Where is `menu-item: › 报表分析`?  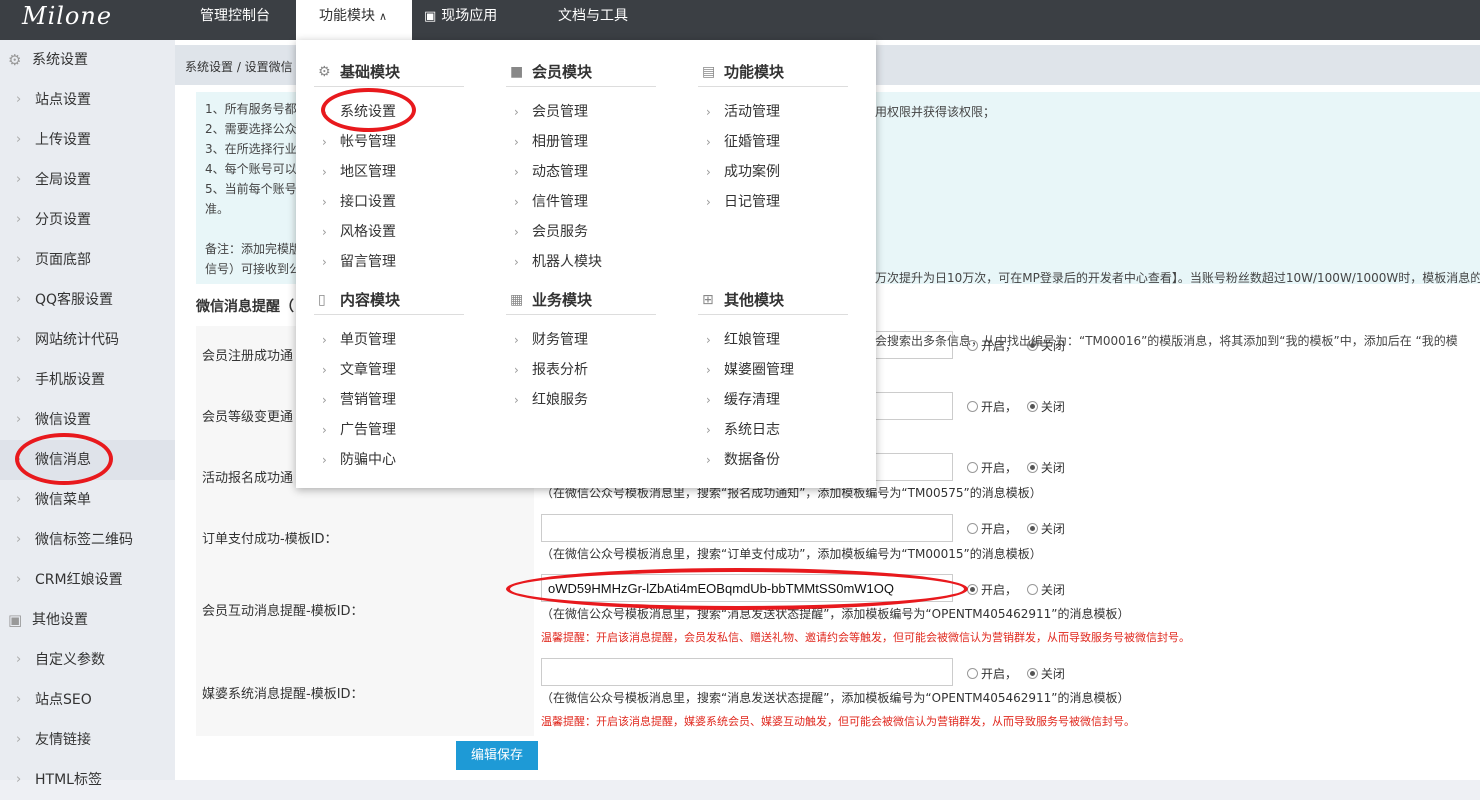 menu-item: › 报表分析 is located at coordinates (547, 370).